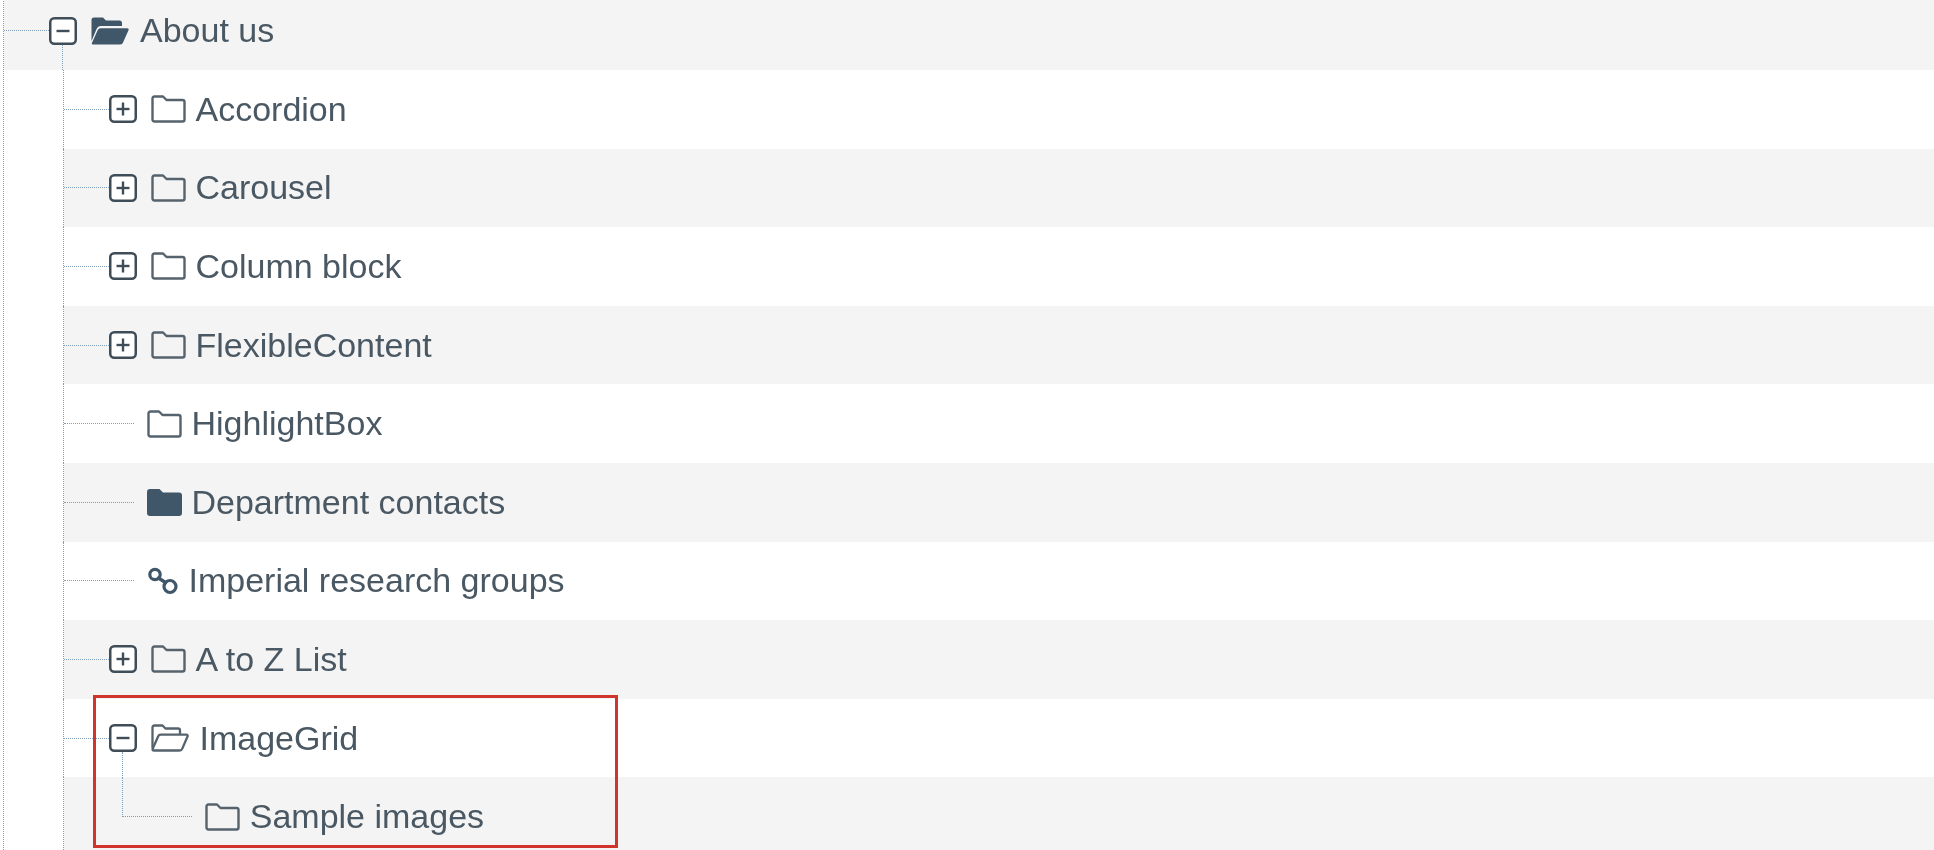 Image resolution: width=1934 pixels, height=850 pixels. I want to click on tree-row: About us, so click(969, 35).